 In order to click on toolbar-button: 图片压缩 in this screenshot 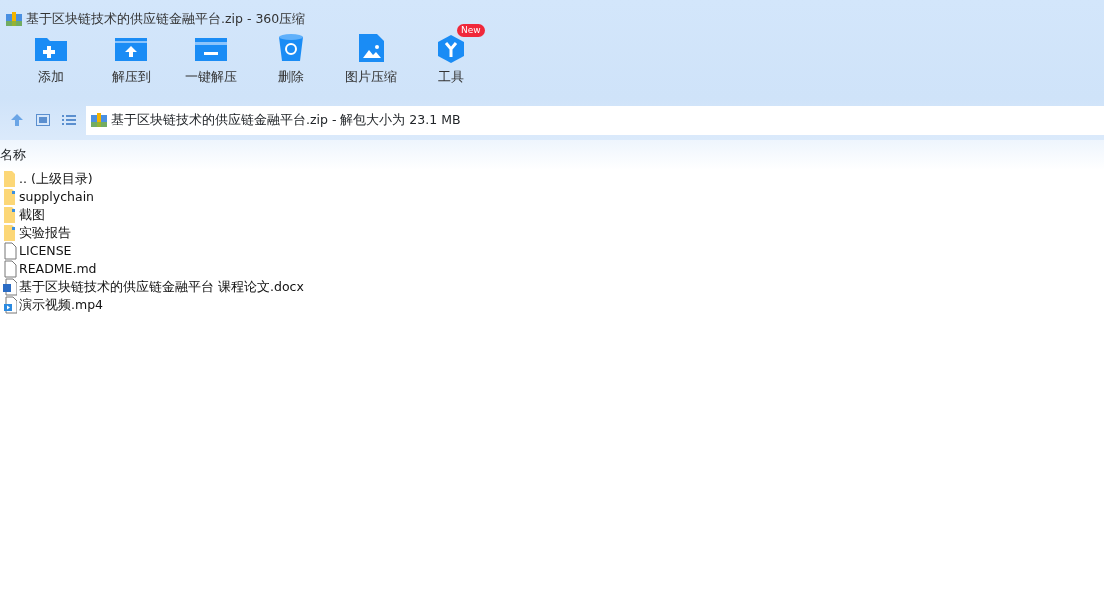, I will do `click(371, 58)`.